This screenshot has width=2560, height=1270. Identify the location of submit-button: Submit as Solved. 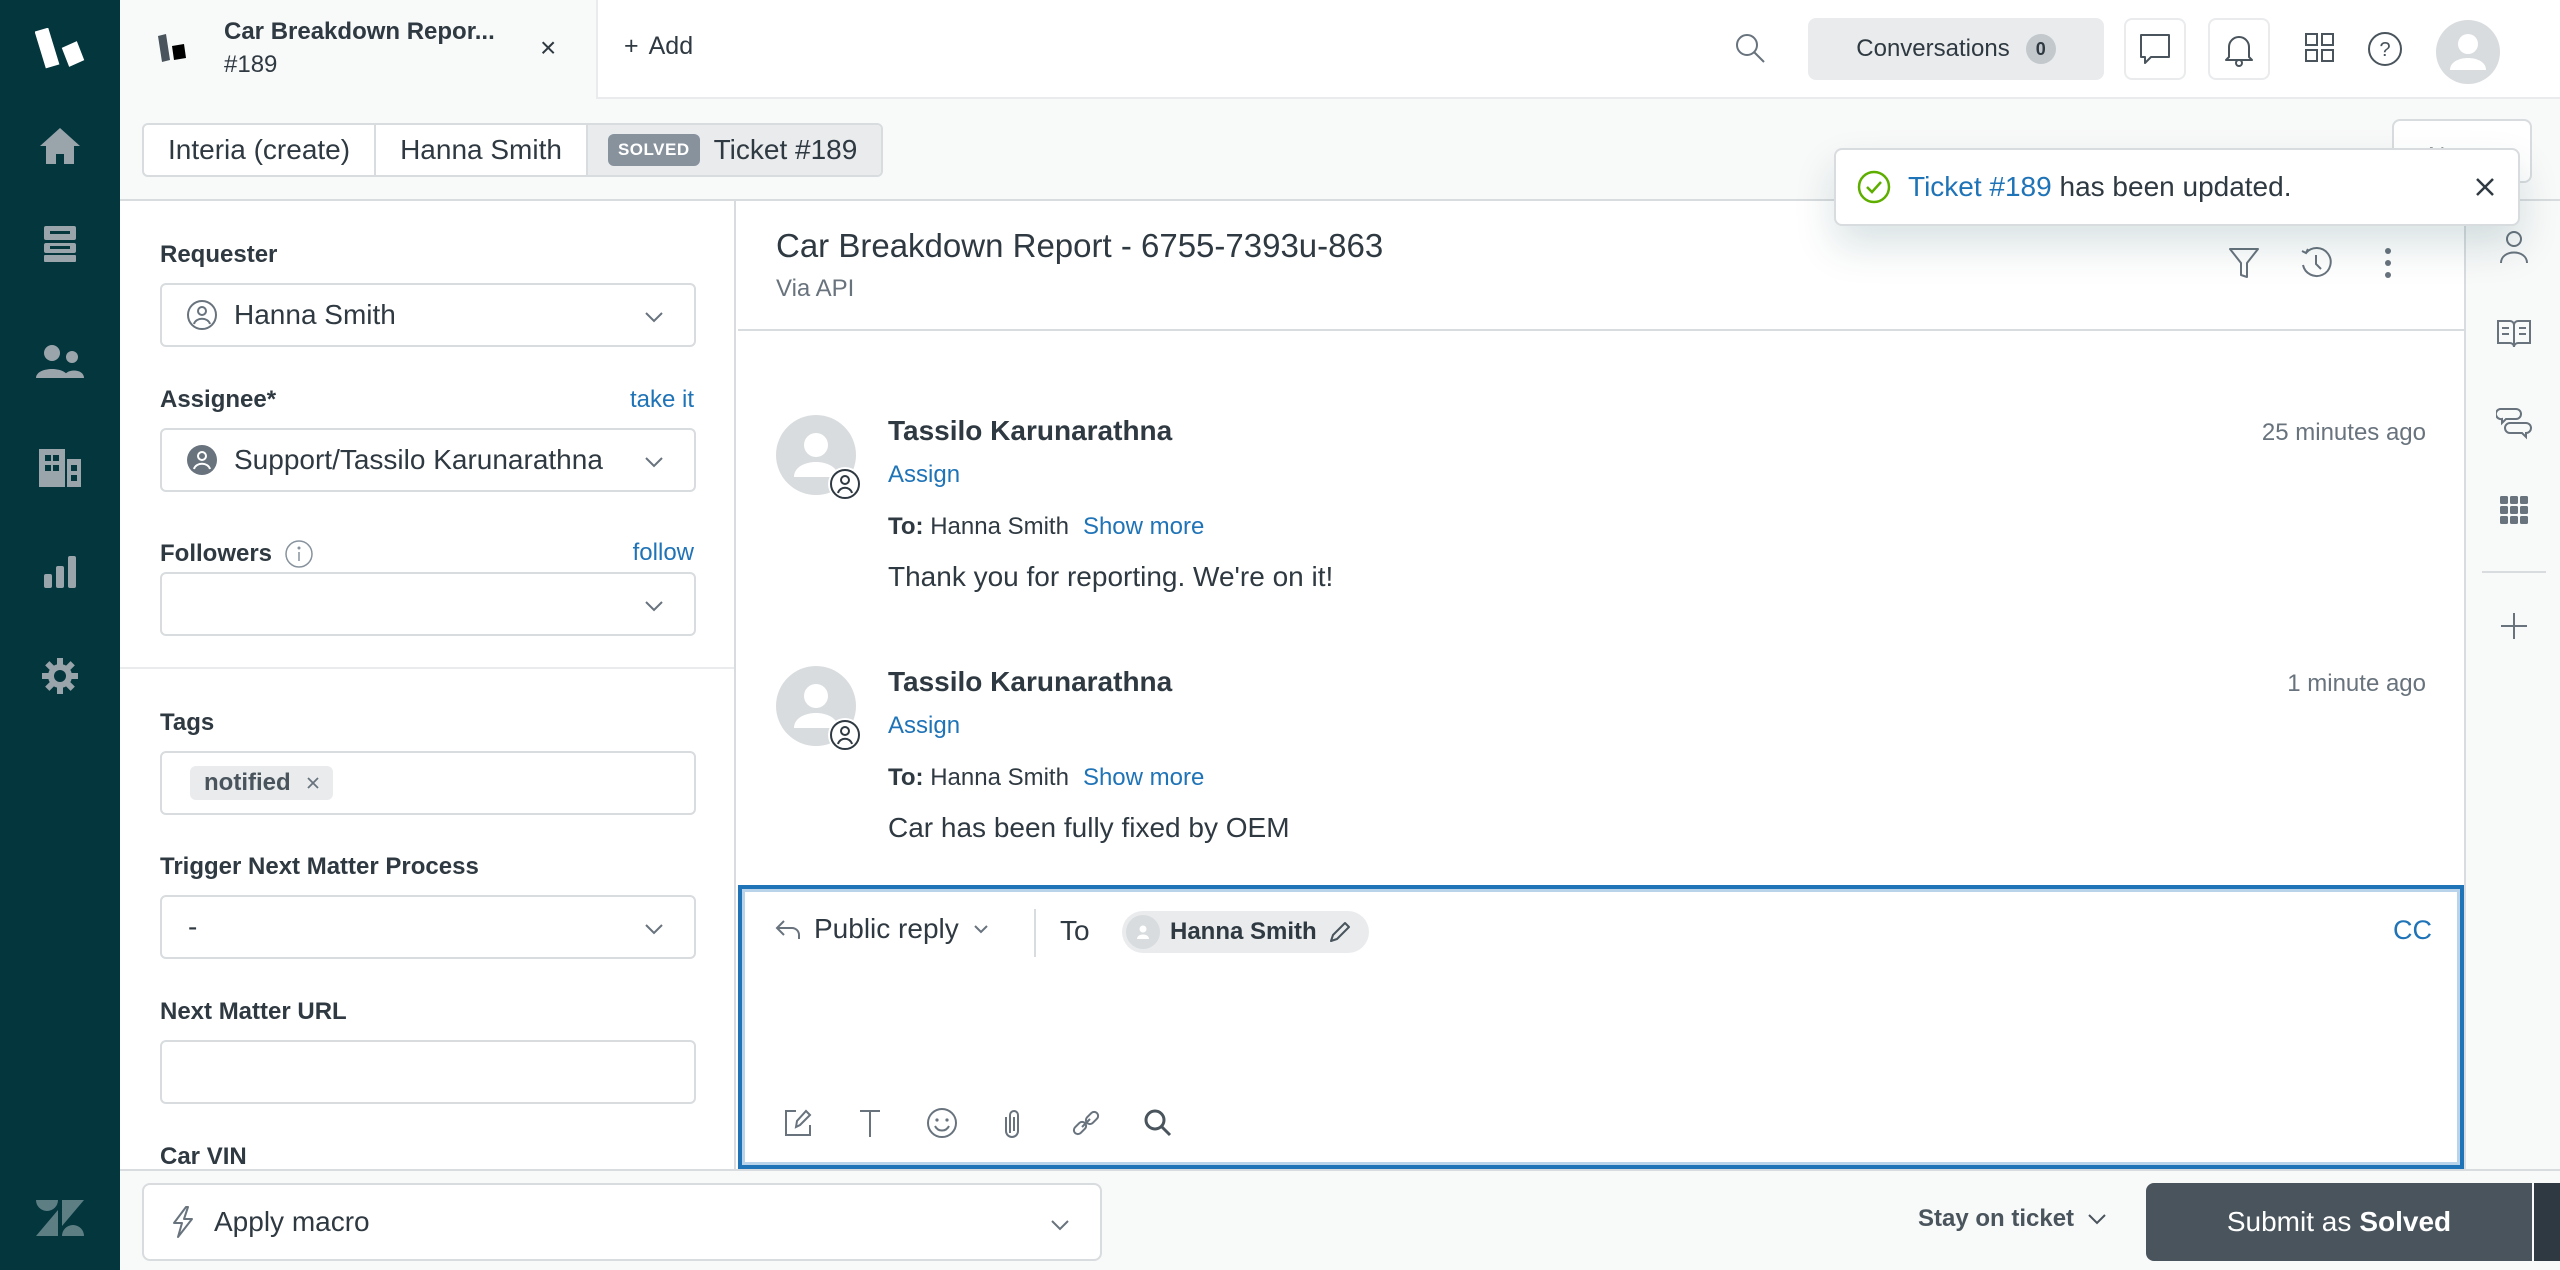
(2339, 1222).